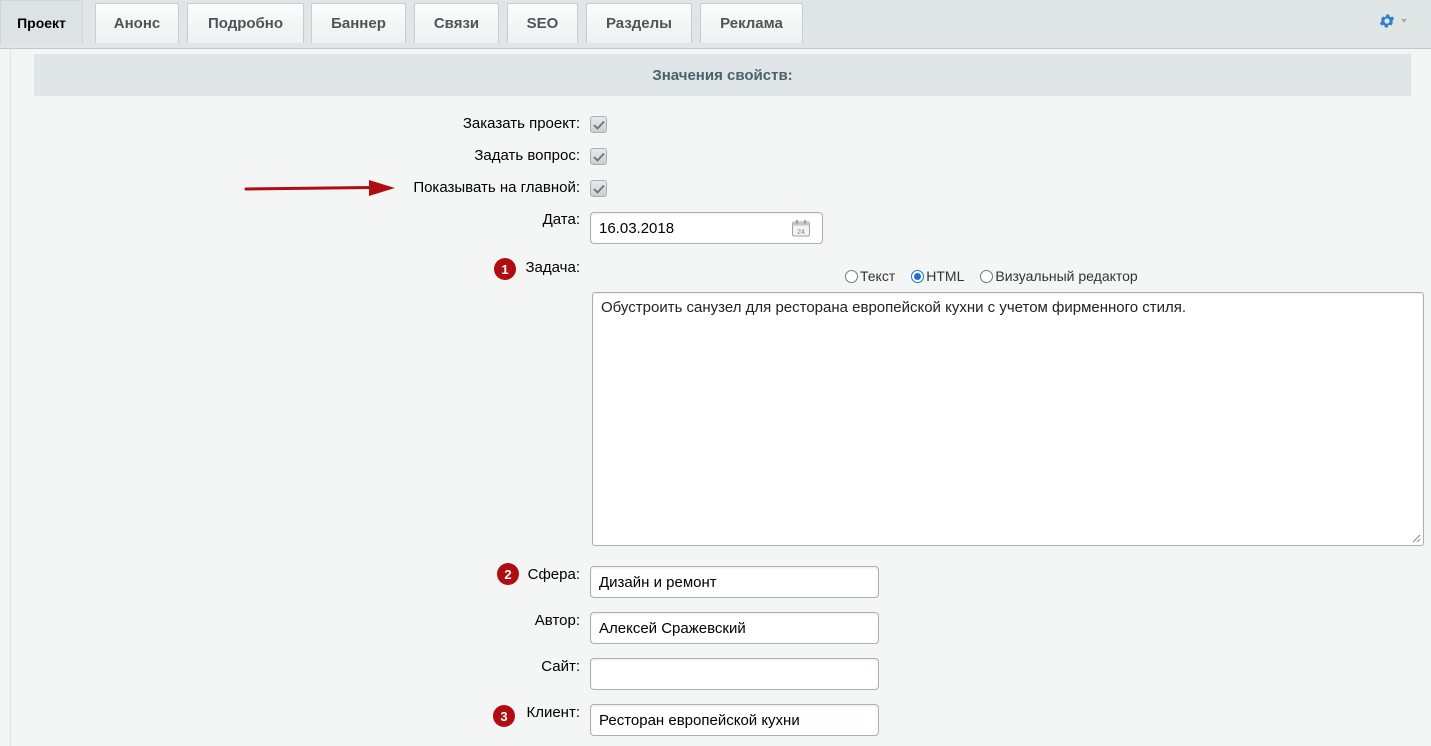 The image size is (1431, 746). What do you see at coordinates (801, 232) in the screenshot?
I see `svg-text: 24` at bounding box center [801, 232].